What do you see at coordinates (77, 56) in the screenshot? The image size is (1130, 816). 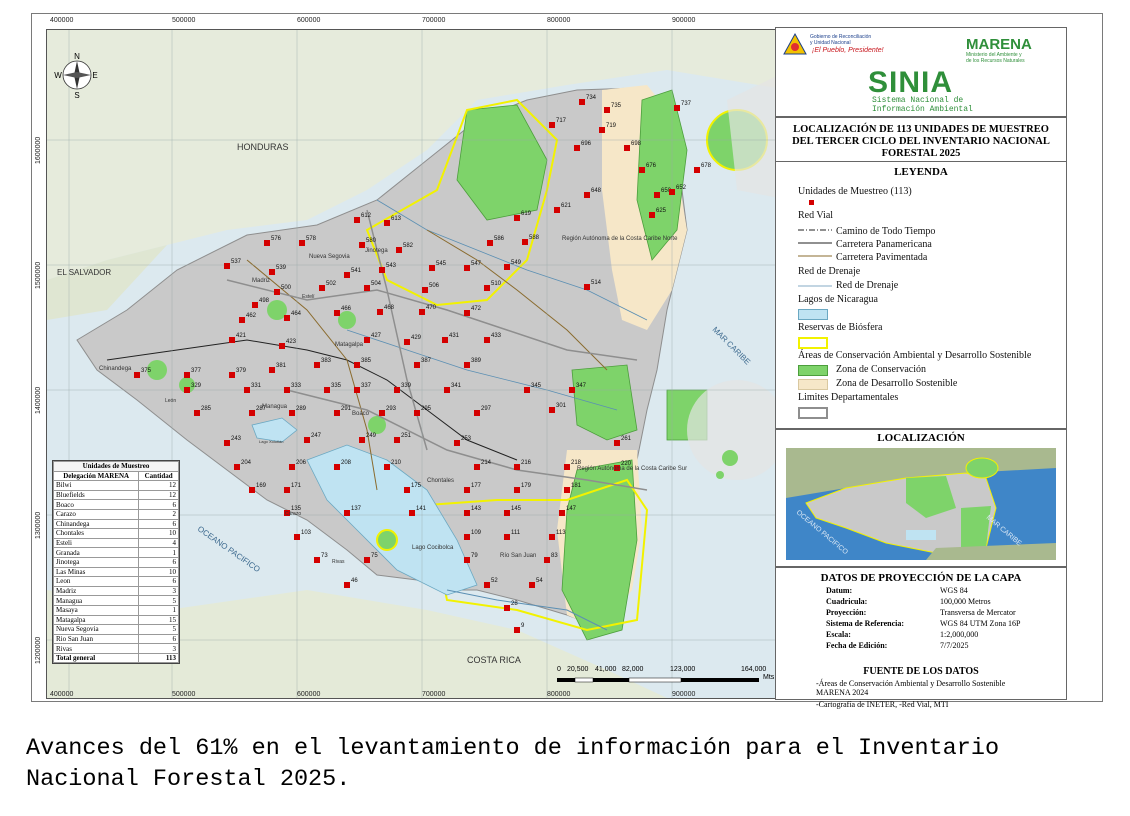 I see `compass-n: N` at bounding box center [77, 56].